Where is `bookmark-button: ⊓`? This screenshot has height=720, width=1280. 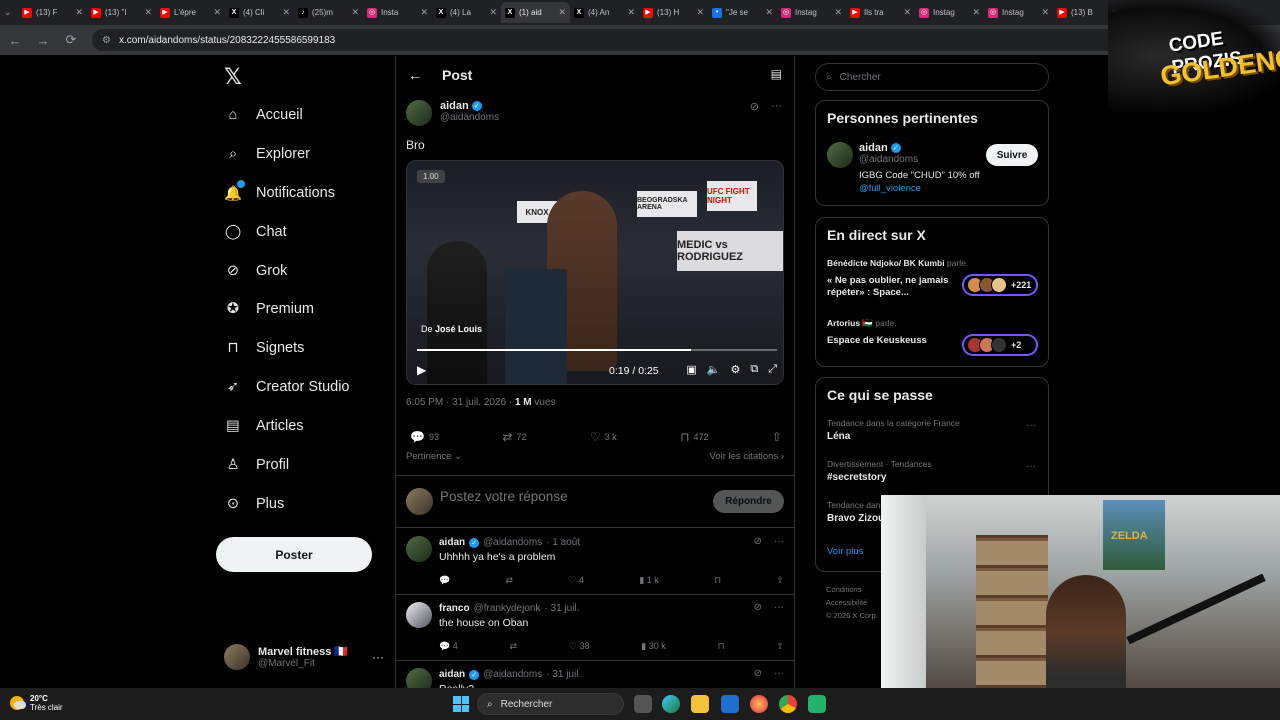 bookmark-button: ⊓ is located at coordinates (721, 646).